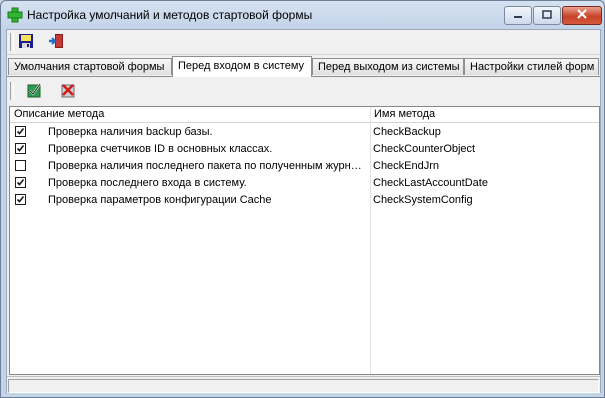 The height and width of the screenshot is (398, 605). I want to click on maximize-icon, so click(547, 15).